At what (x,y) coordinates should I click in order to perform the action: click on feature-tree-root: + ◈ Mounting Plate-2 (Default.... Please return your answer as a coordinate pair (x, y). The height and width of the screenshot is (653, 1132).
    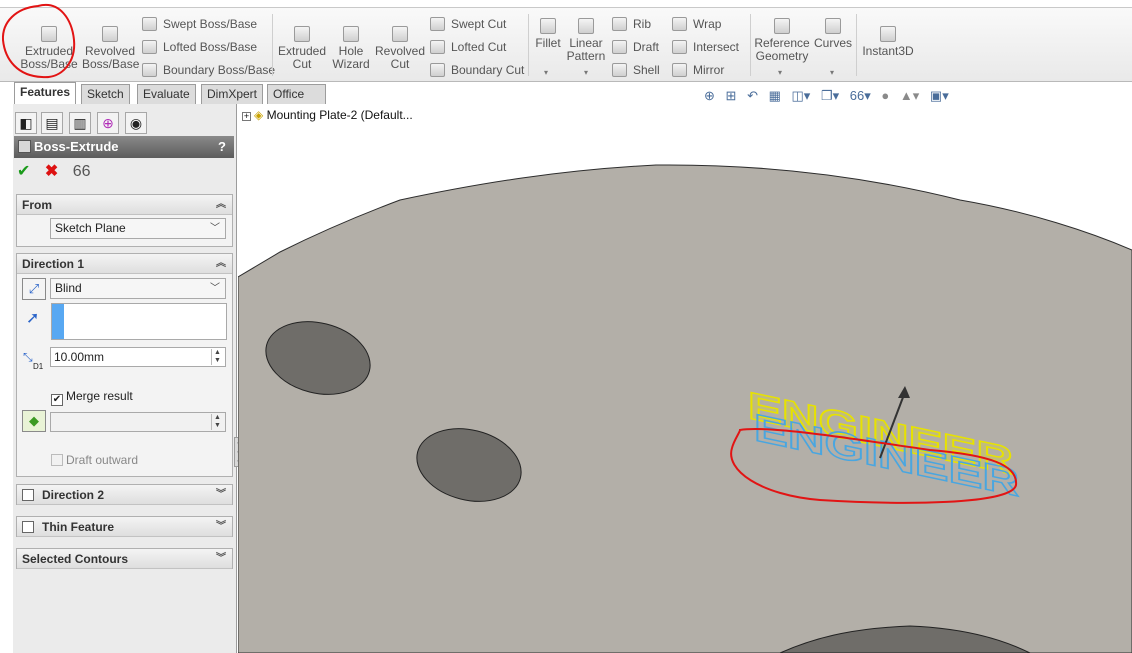
    Looking at the image, I should click on (327, 115).